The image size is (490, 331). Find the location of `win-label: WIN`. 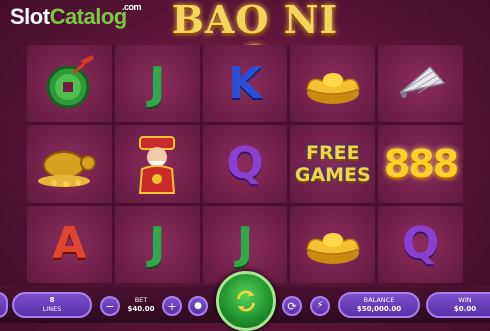

win-label: WIN is located at coordinates (465, 300).